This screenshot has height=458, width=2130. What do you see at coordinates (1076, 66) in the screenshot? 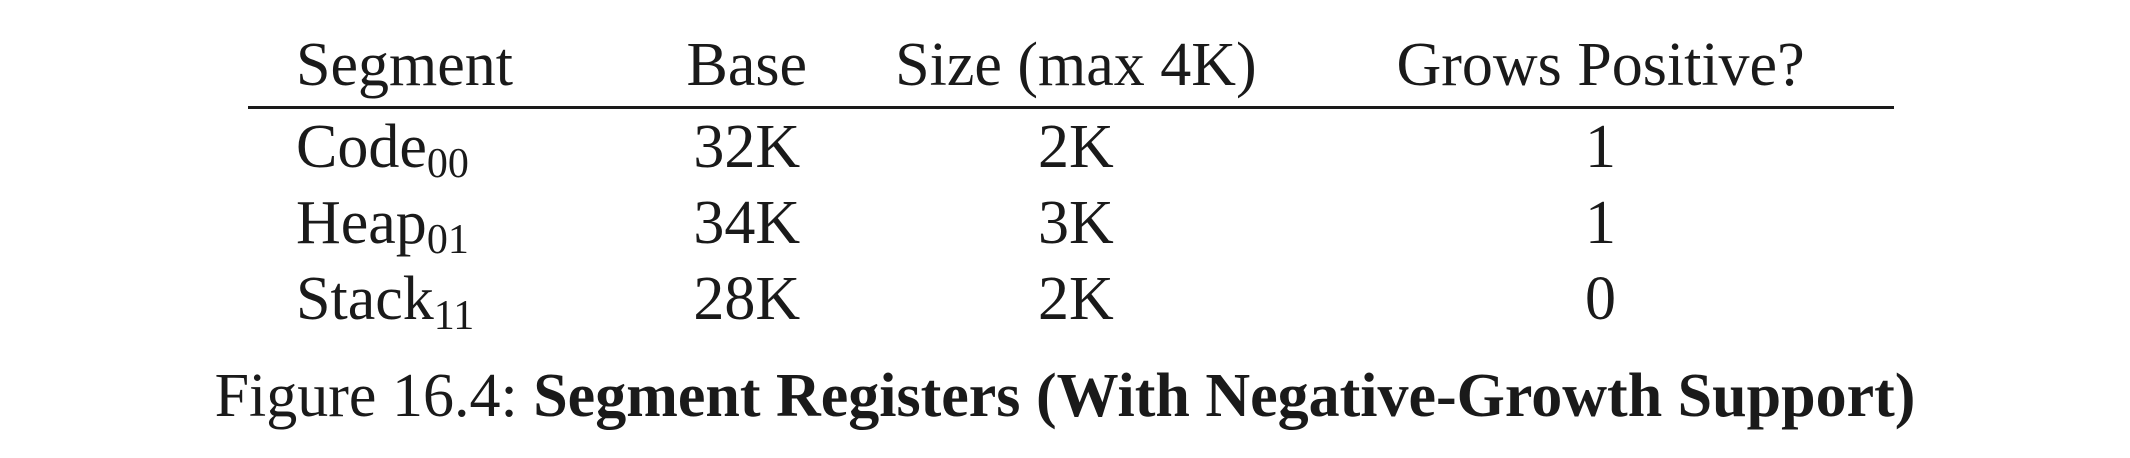
I see `header-size: Size (max 4K)` at bounding box center [1076, 66].